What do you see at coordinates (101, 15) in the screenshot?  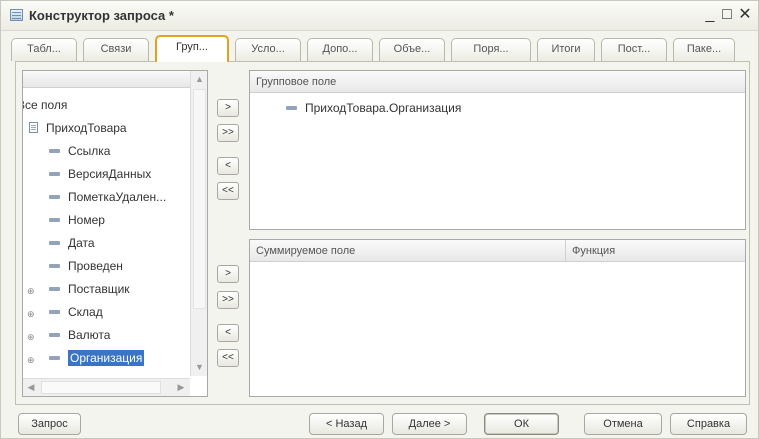 I see `window-title: Конструктор запроса *` at bounding box center [101, 15].